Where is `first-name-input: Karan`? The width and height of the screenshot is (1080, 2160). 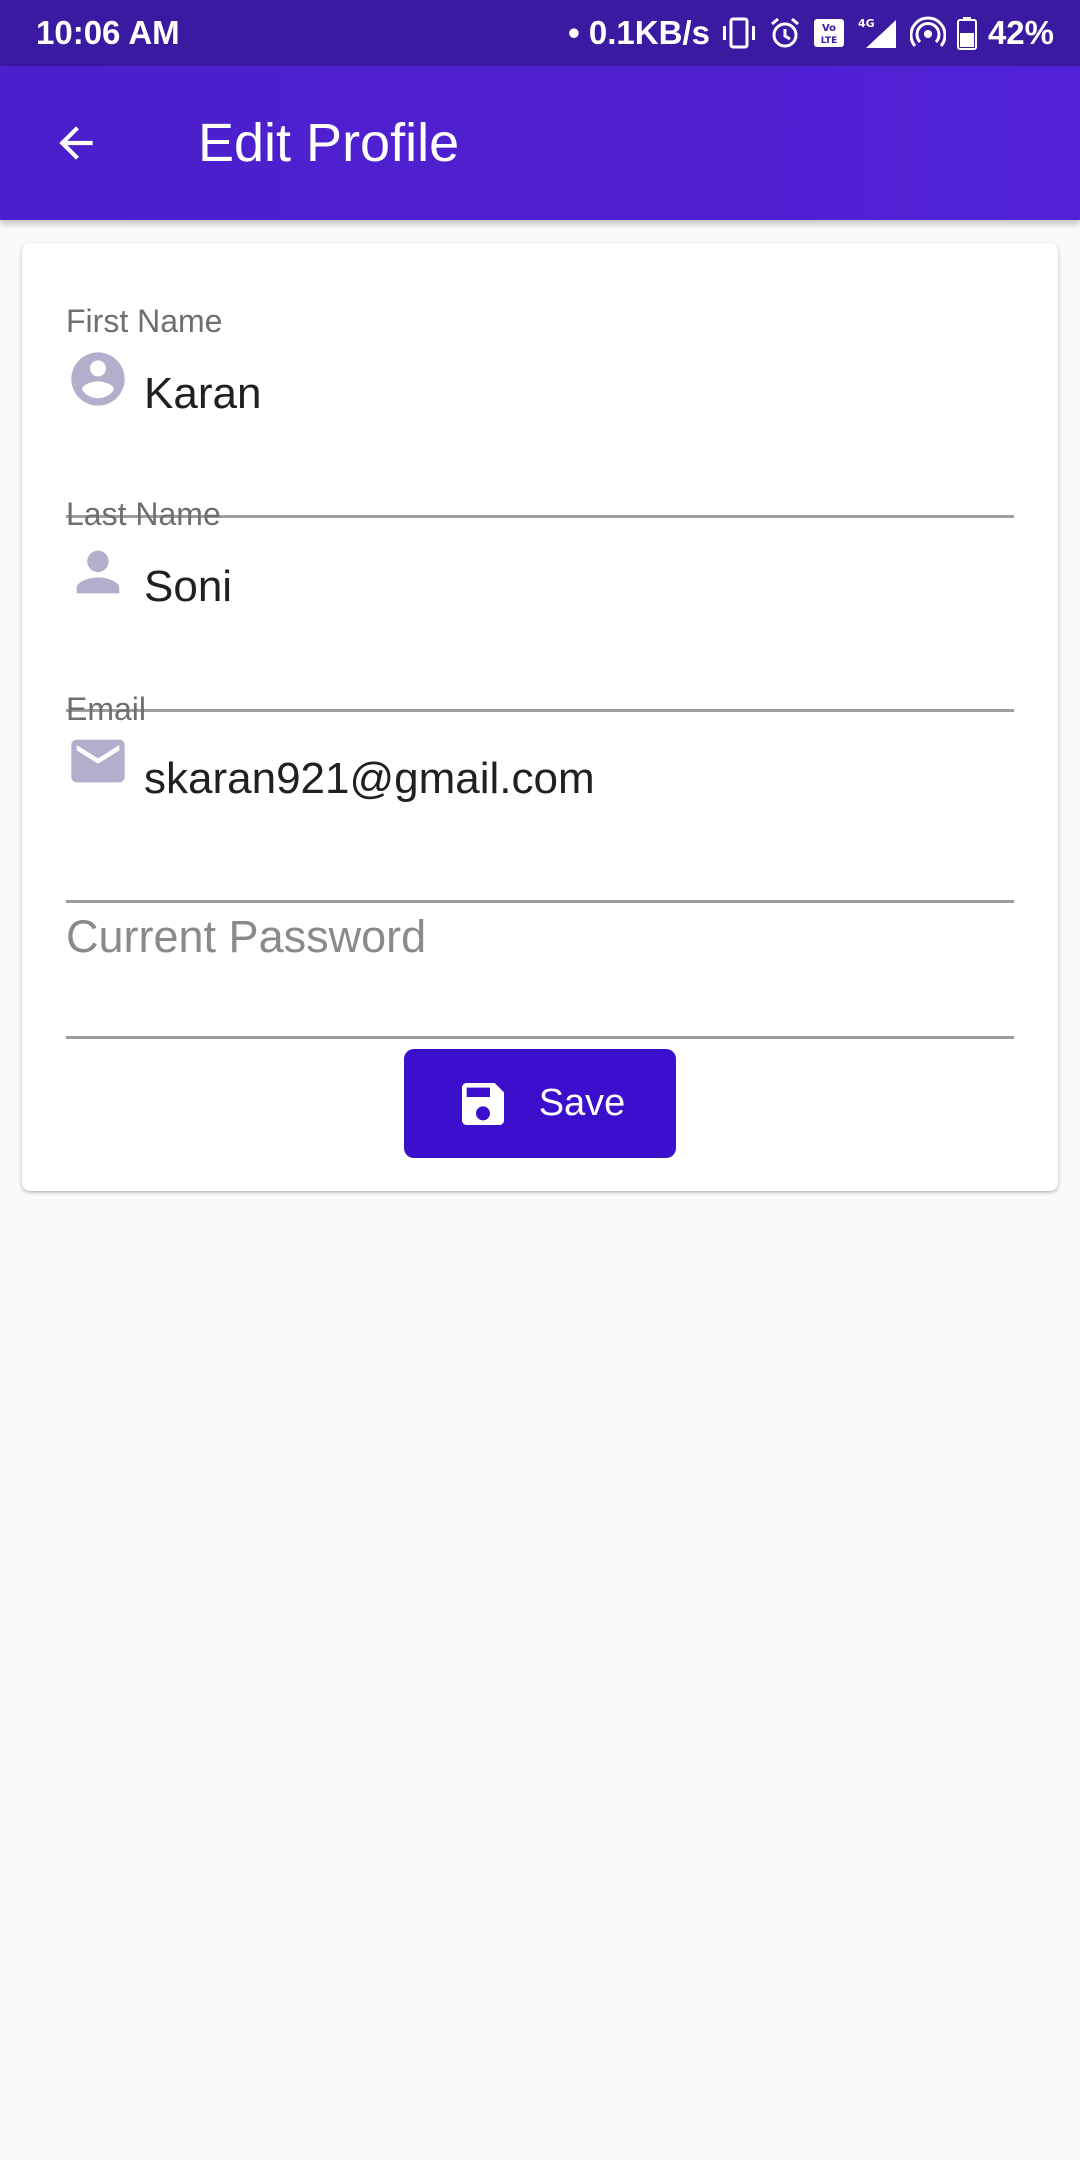
first-name-input: Karan is located at coordinates (202, 394).